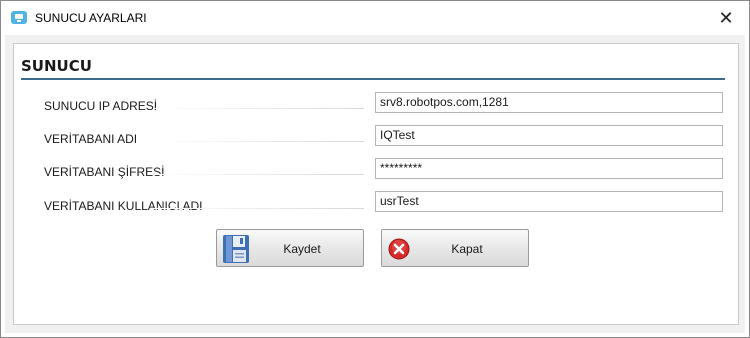 This screenshot has height=338, width=750. What do you see at coordinates (91, 139) in the screenshot?
I see `database-name-label: VERİTABANI ADI` at bounding box center [91, 139].